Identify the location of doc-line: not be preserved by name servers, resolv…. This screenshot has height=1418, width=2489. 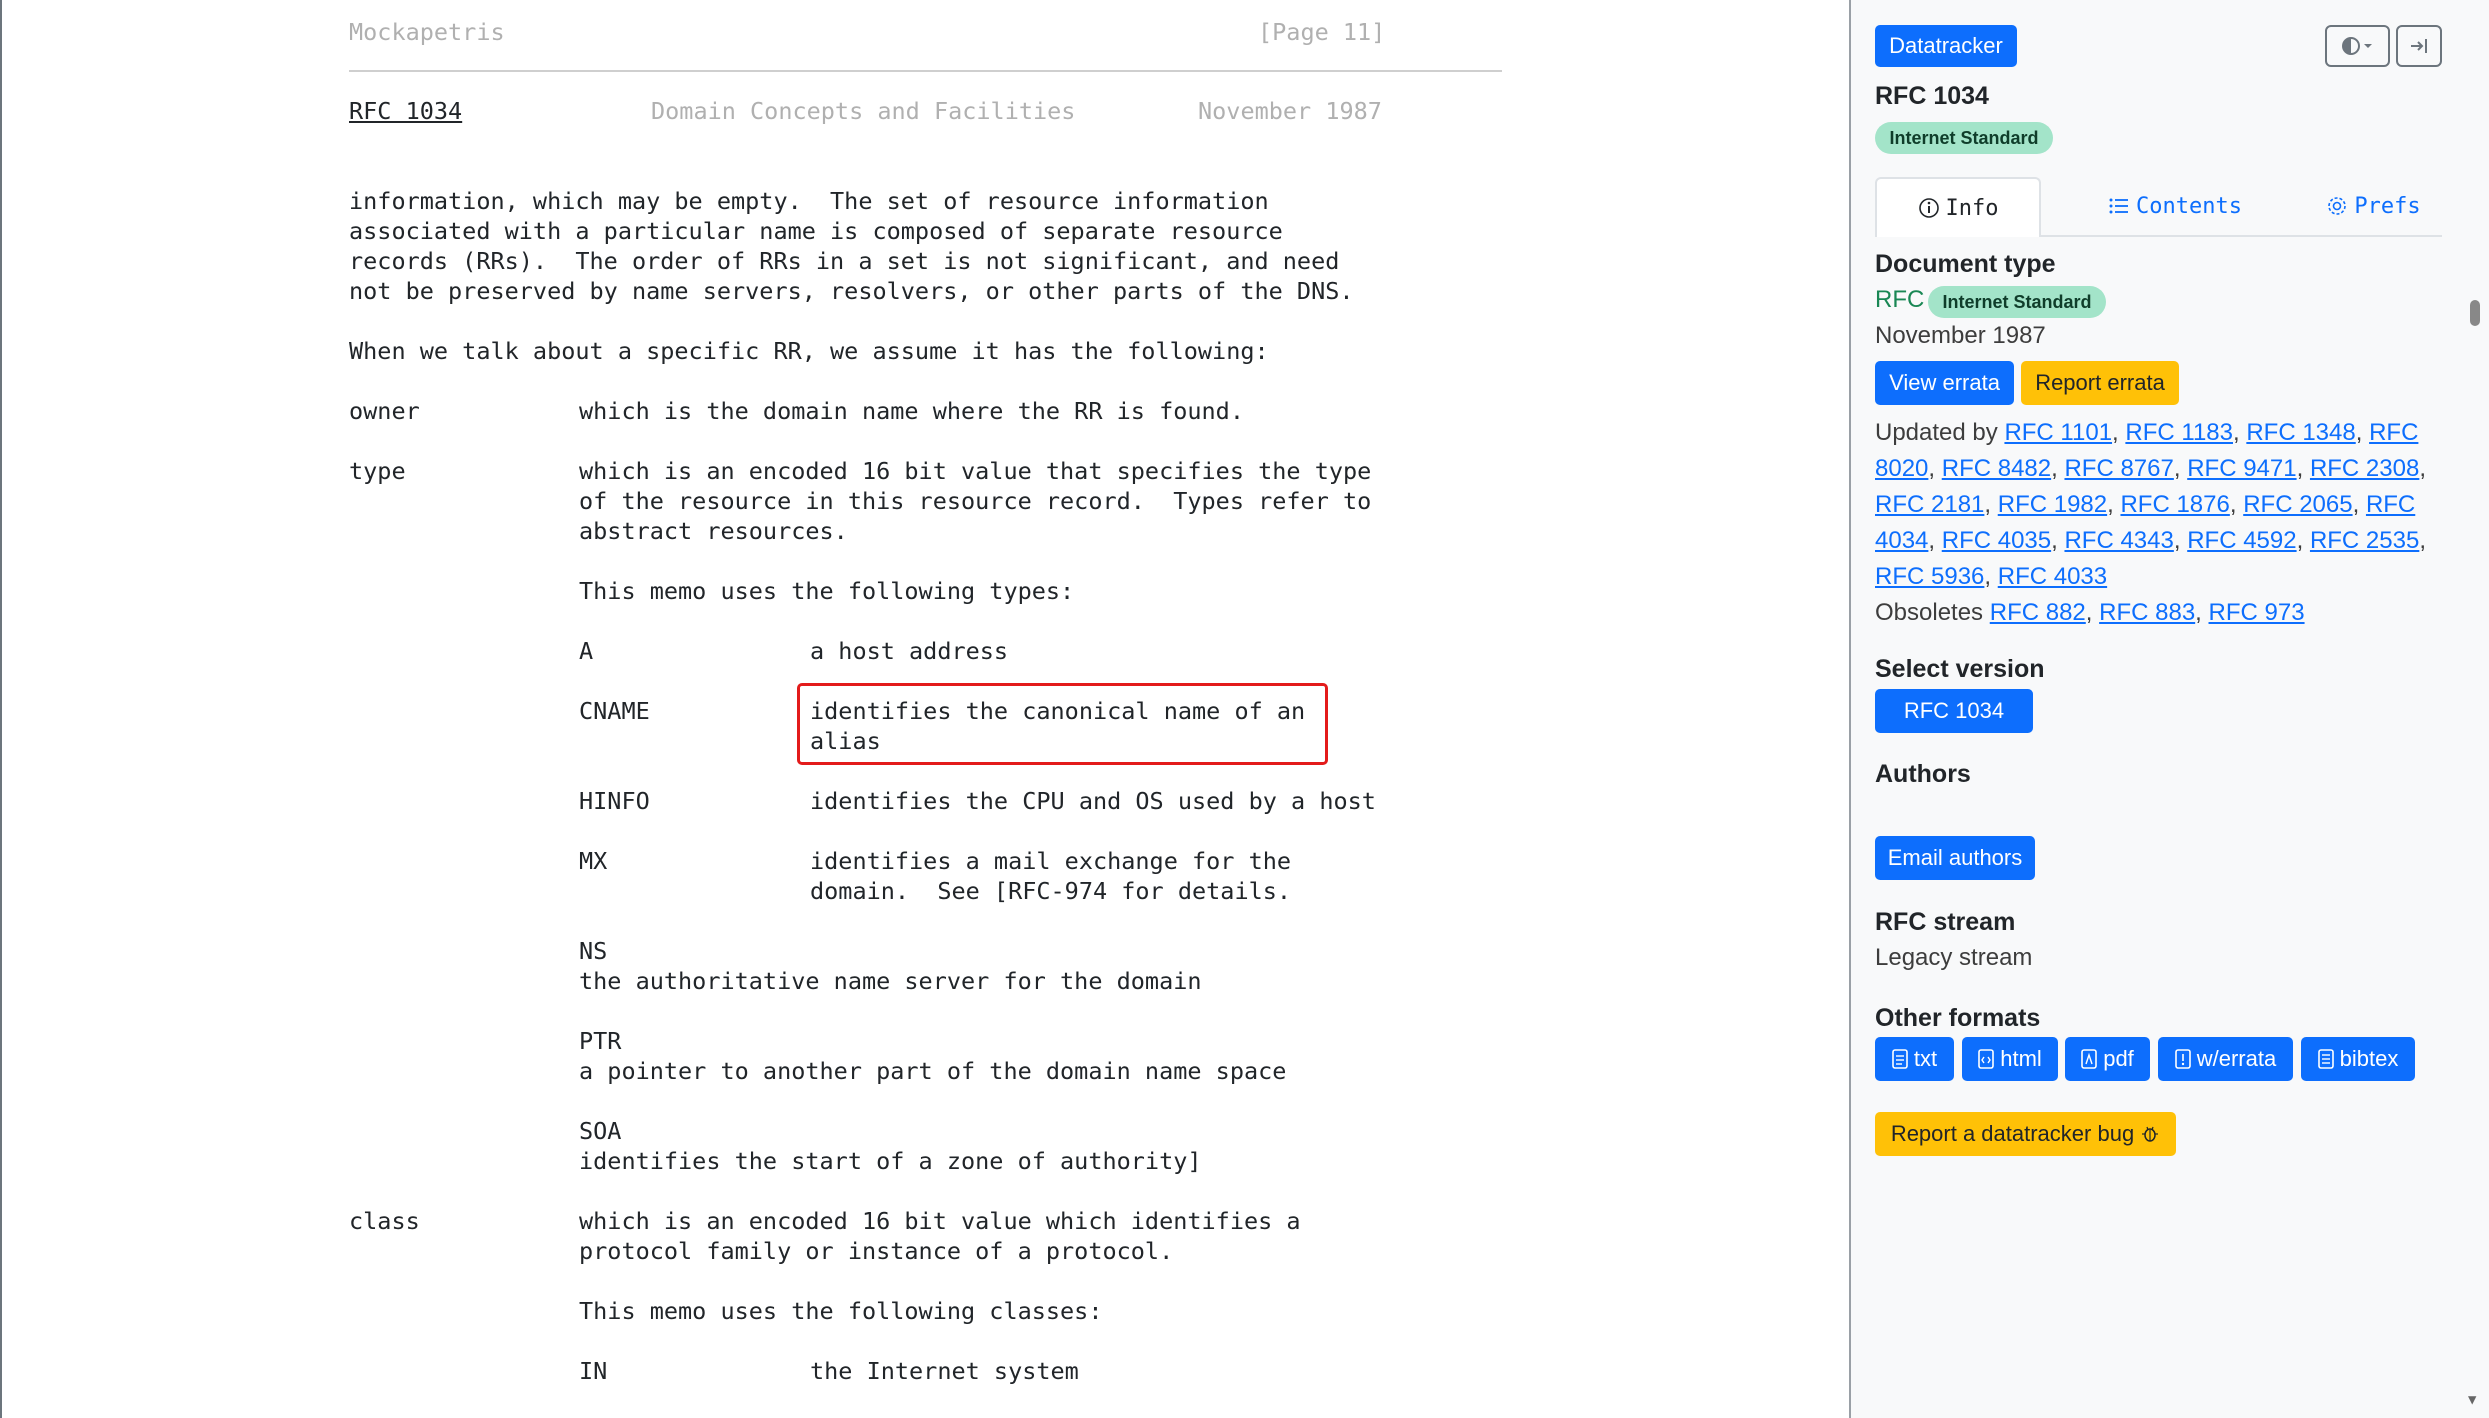
(851, 291).